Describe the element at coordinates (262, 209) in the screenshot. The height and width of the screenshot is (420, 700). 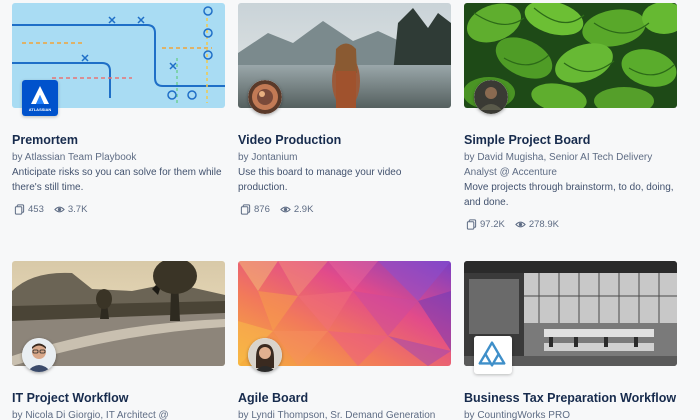
I see `copies-count: 876` at that location.